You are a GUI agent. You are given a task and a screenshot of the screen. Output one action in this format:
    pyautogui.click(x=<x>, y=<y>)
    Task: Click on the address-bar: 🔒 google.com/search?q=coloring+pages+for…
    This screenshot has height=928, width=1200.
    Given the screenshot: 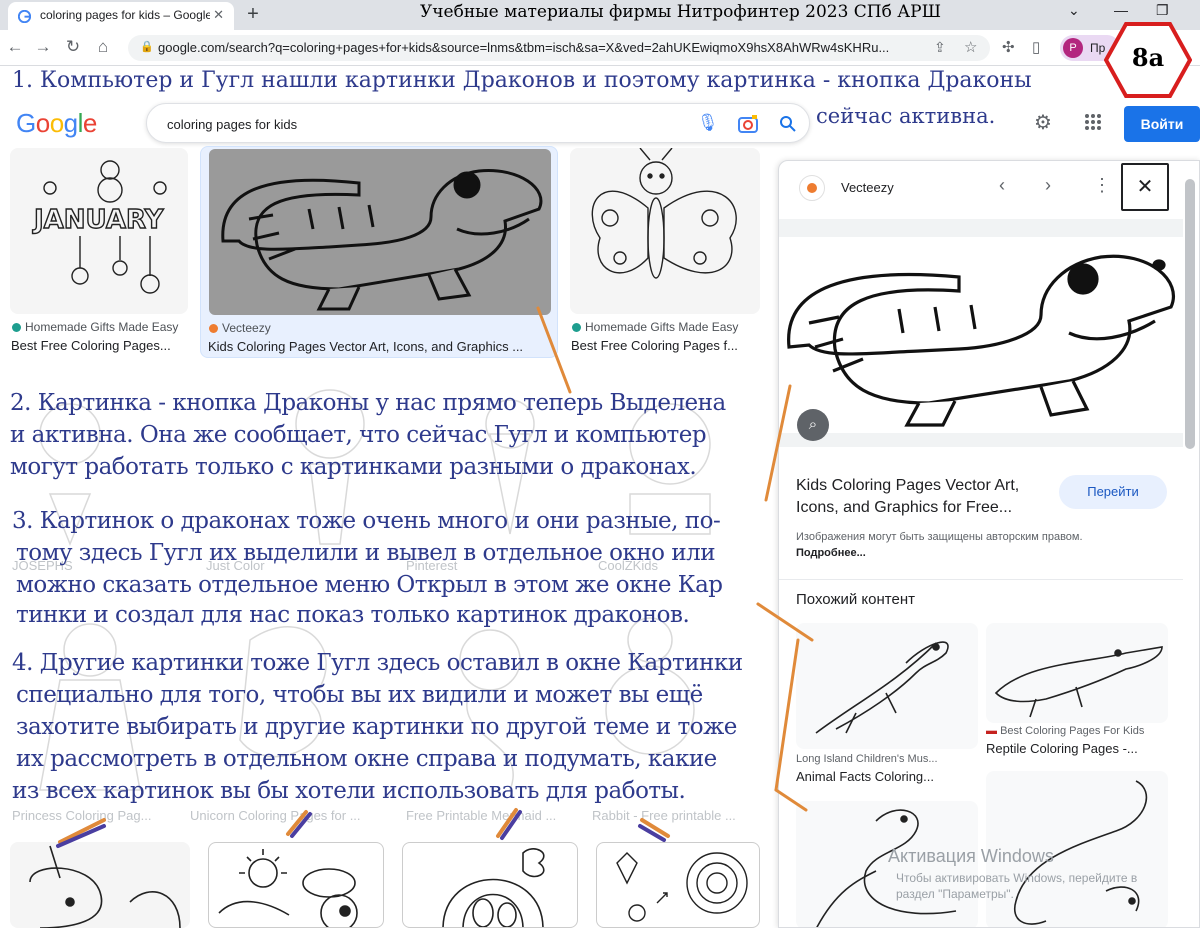 What is the action you would take?
    pyautogui.click(x=559, y=48)
    